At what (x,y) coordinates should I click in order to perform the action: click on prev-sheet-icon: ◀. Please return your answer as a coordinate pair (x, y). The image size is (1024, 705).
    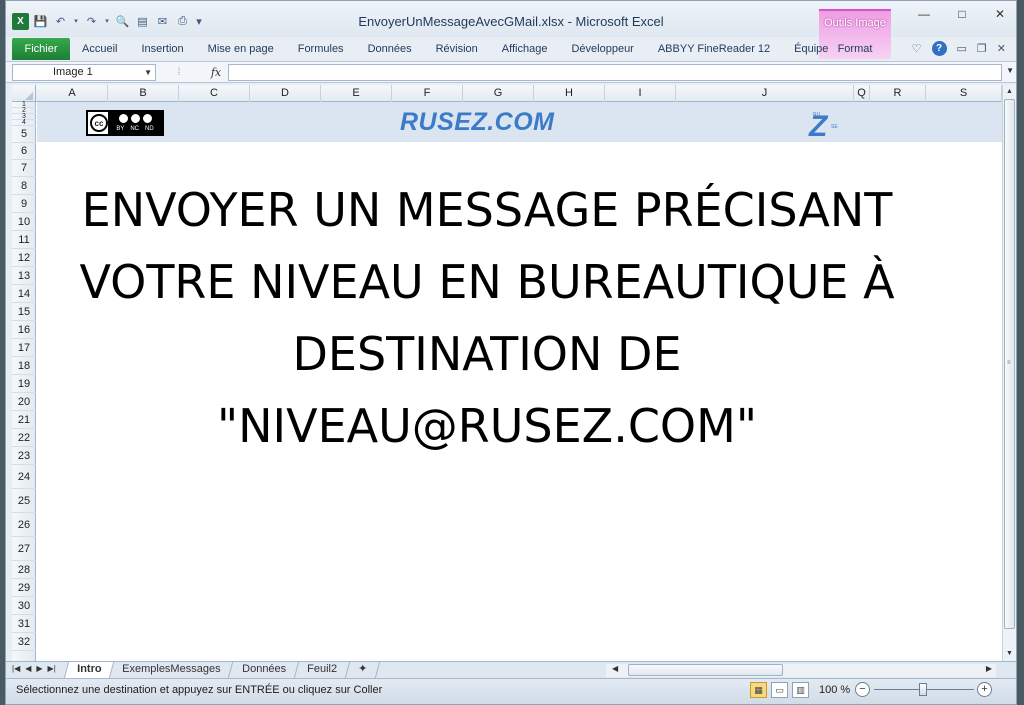
    Looking at the image, I should click on (28, 668).